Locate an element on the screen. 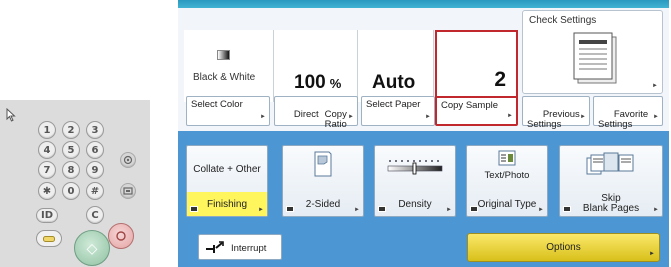 This screenshot has height=267, width=671. two-sided-arrow-icon: ► is located at coordinates (357, 210).